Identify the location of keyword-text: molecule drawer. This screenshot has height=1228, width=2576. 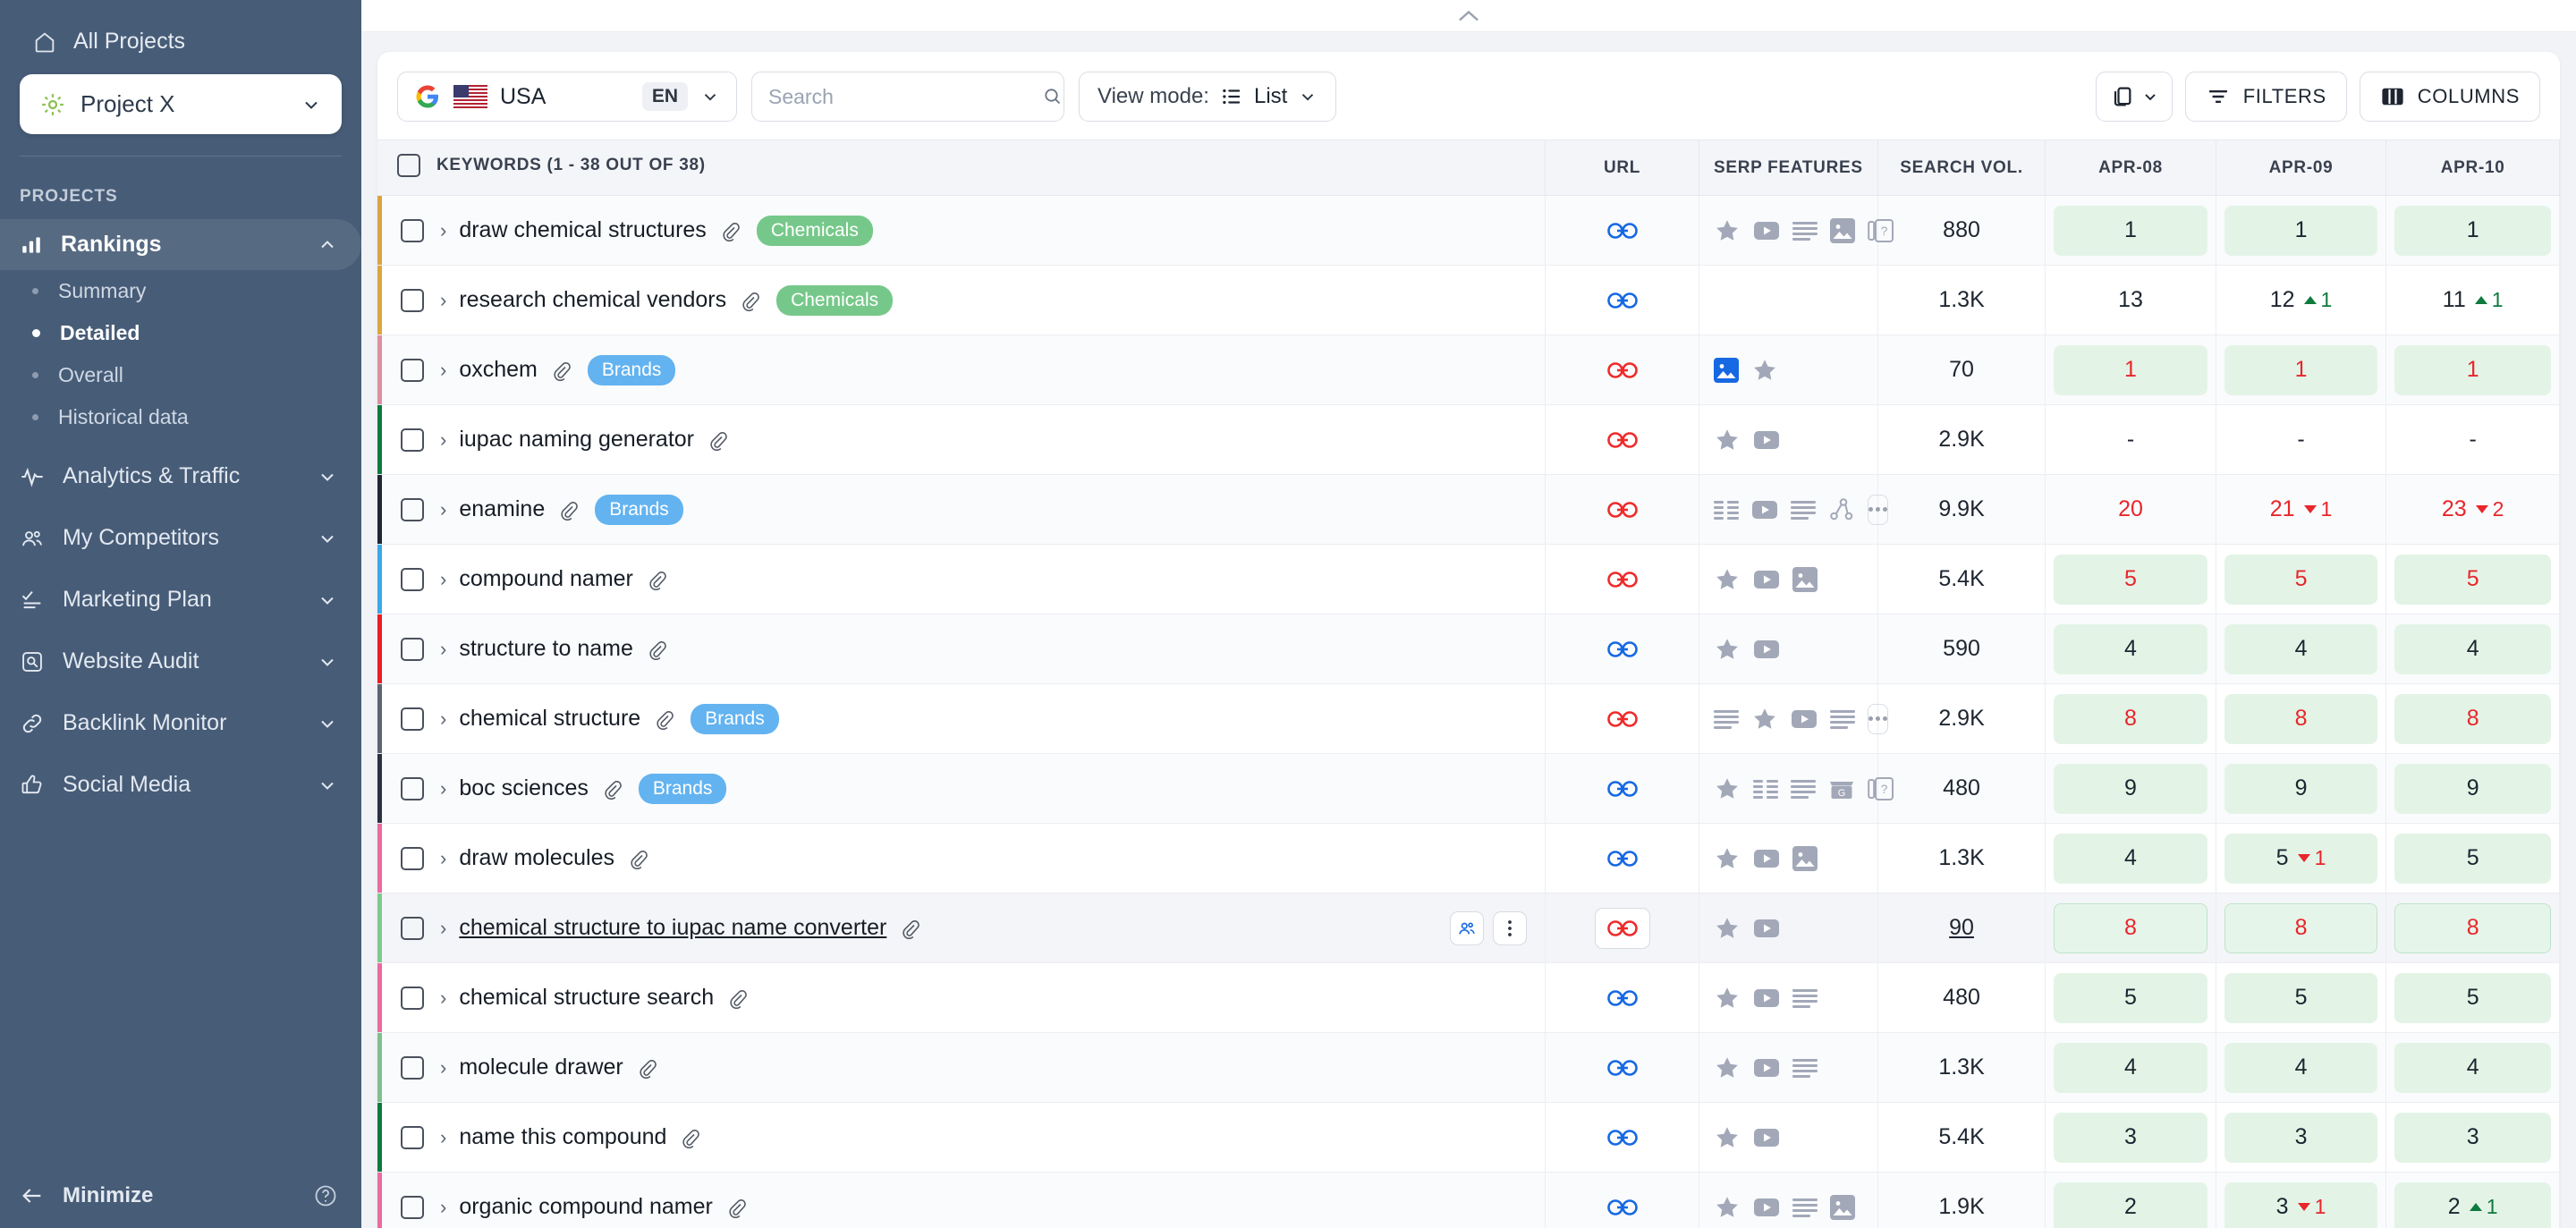
(541, 1067).